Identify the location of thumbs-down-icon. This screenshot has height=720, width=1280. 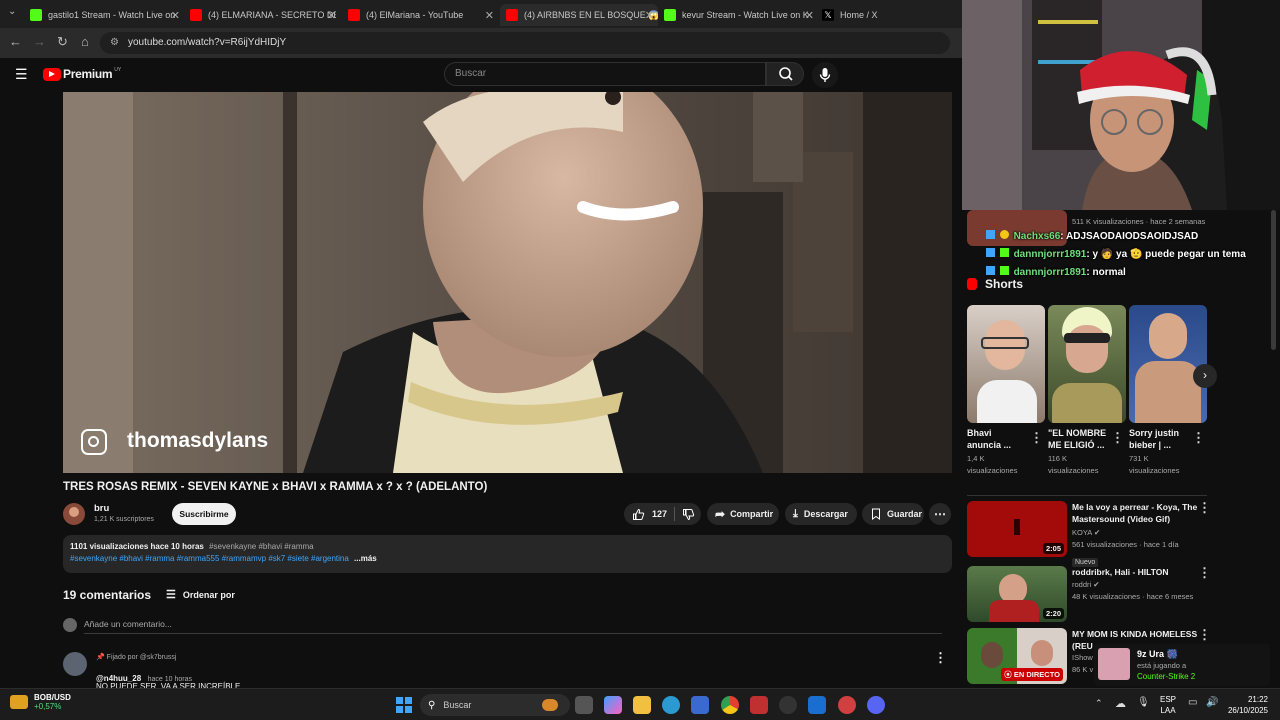
(688, 514).